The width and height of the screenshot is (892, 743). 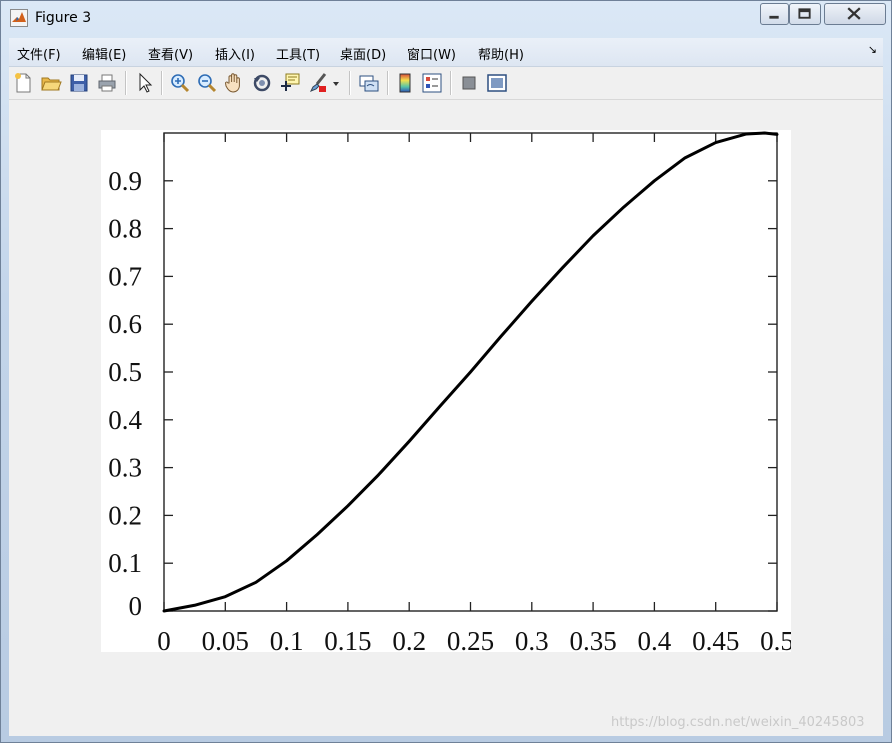 I want to click on y-tick-label: 0.6, so click(x=125, y=324).